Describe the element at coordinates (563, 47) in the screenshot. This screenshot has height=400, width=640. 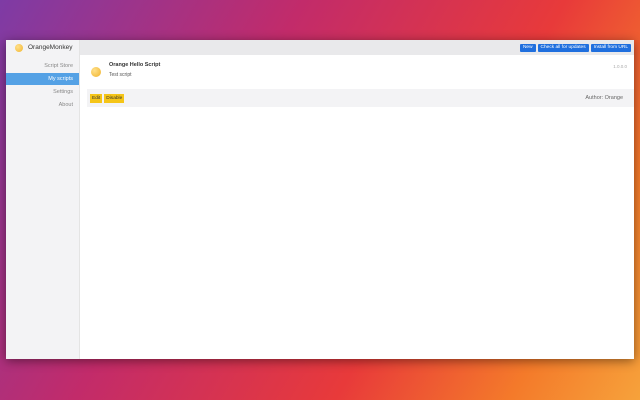
I see `check-updates-button: Check all for updates` at that location.